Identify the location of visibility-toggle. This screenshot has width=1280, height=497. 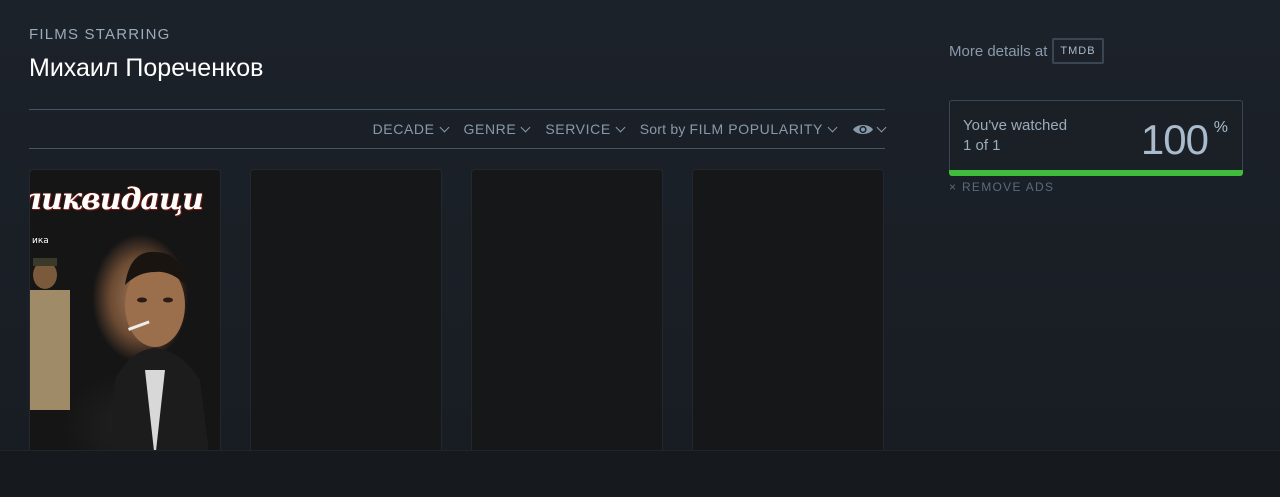
(869, 129).